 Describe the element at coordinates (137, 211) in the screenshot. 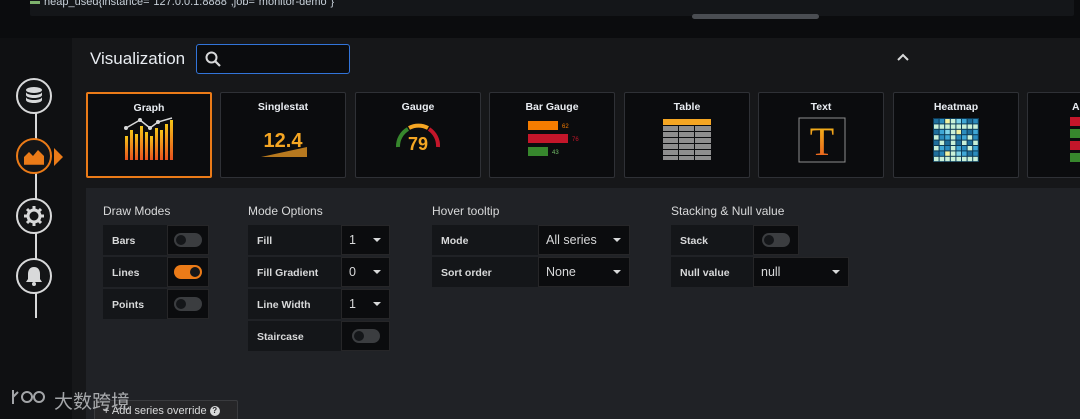

I see `section-title: Draw Modes` at that location.